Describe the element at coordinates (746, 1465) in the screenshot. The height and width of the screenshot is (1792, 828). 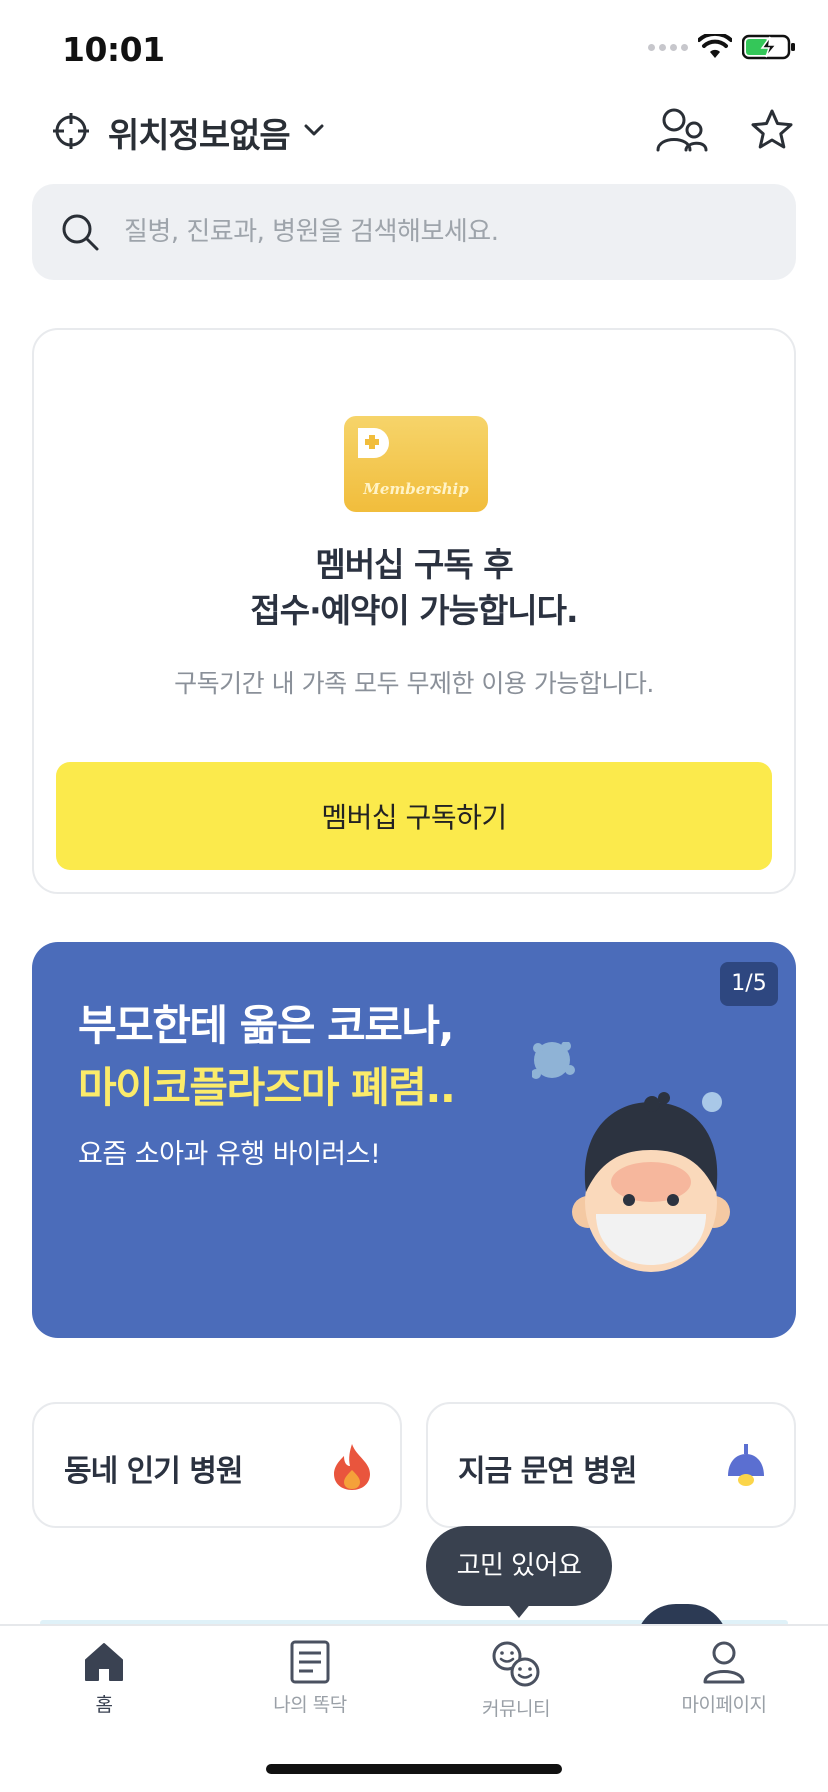
I see `lamp-icon` at that location.